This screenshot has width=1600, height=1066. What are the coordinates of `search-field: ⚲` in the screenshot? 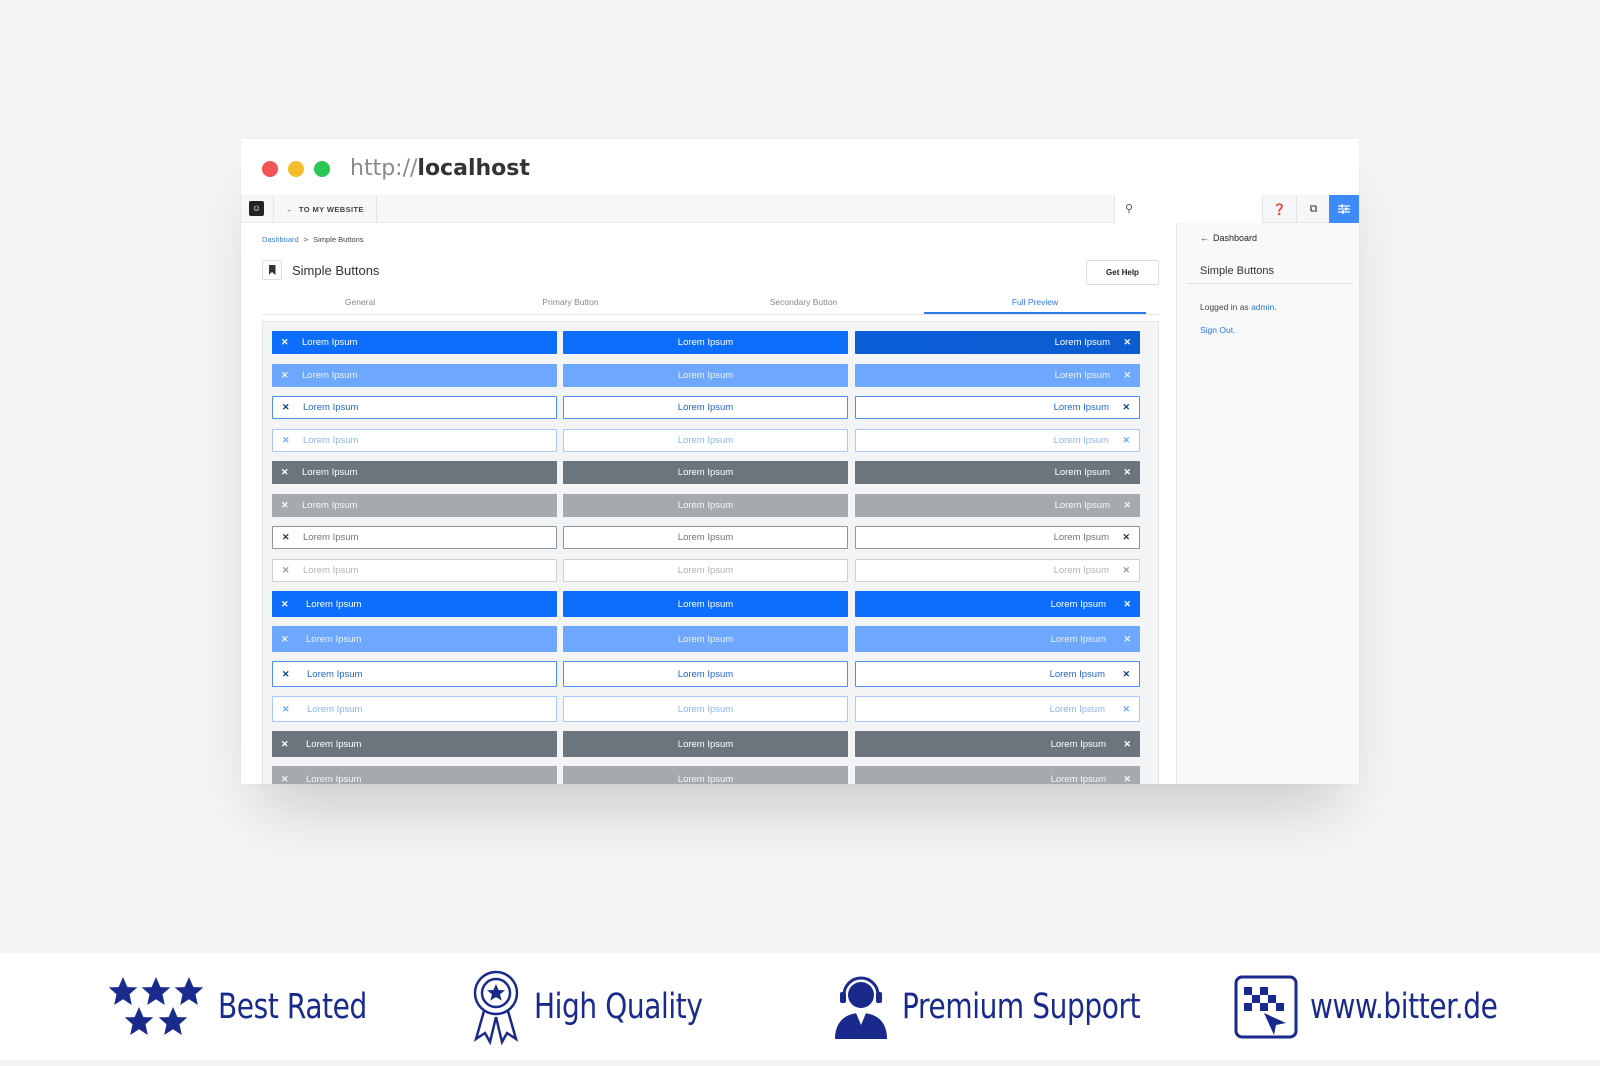 It's located at (1188, 209).